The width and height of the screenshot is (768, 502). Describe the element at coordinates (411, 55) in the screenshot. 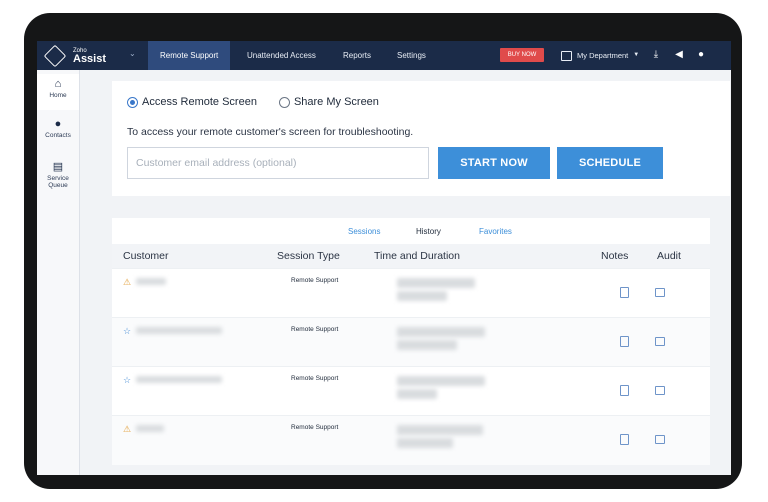

I see `nav-settings: Settings` at that location.